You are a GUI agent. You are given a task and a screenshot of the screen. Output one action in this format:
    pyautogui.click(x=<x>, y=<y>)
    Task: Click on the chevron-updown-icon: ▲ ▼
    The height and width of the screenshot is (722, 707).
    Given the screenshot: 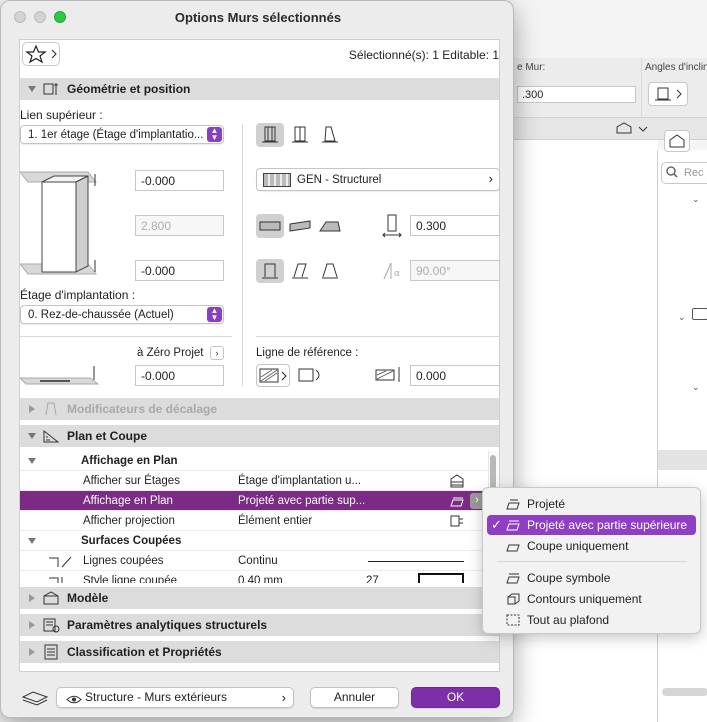 What is the action you would take?
    pyautogui.click(x=214, y=314)
    